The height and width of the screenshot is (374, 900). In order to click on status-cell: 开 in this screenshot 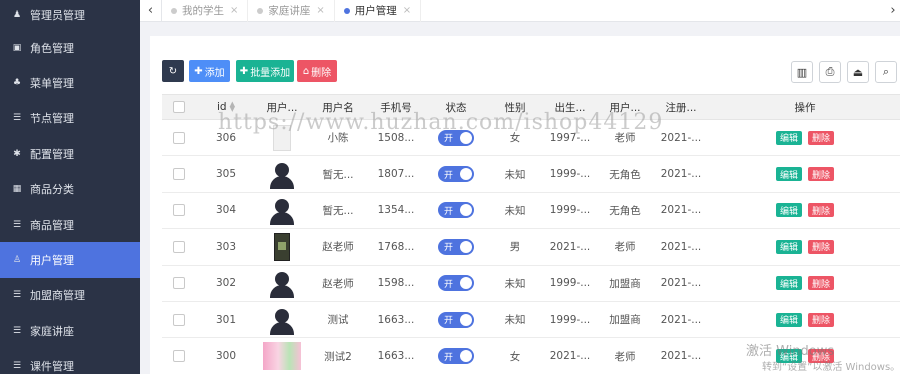, I will do `click(456, 283)`.